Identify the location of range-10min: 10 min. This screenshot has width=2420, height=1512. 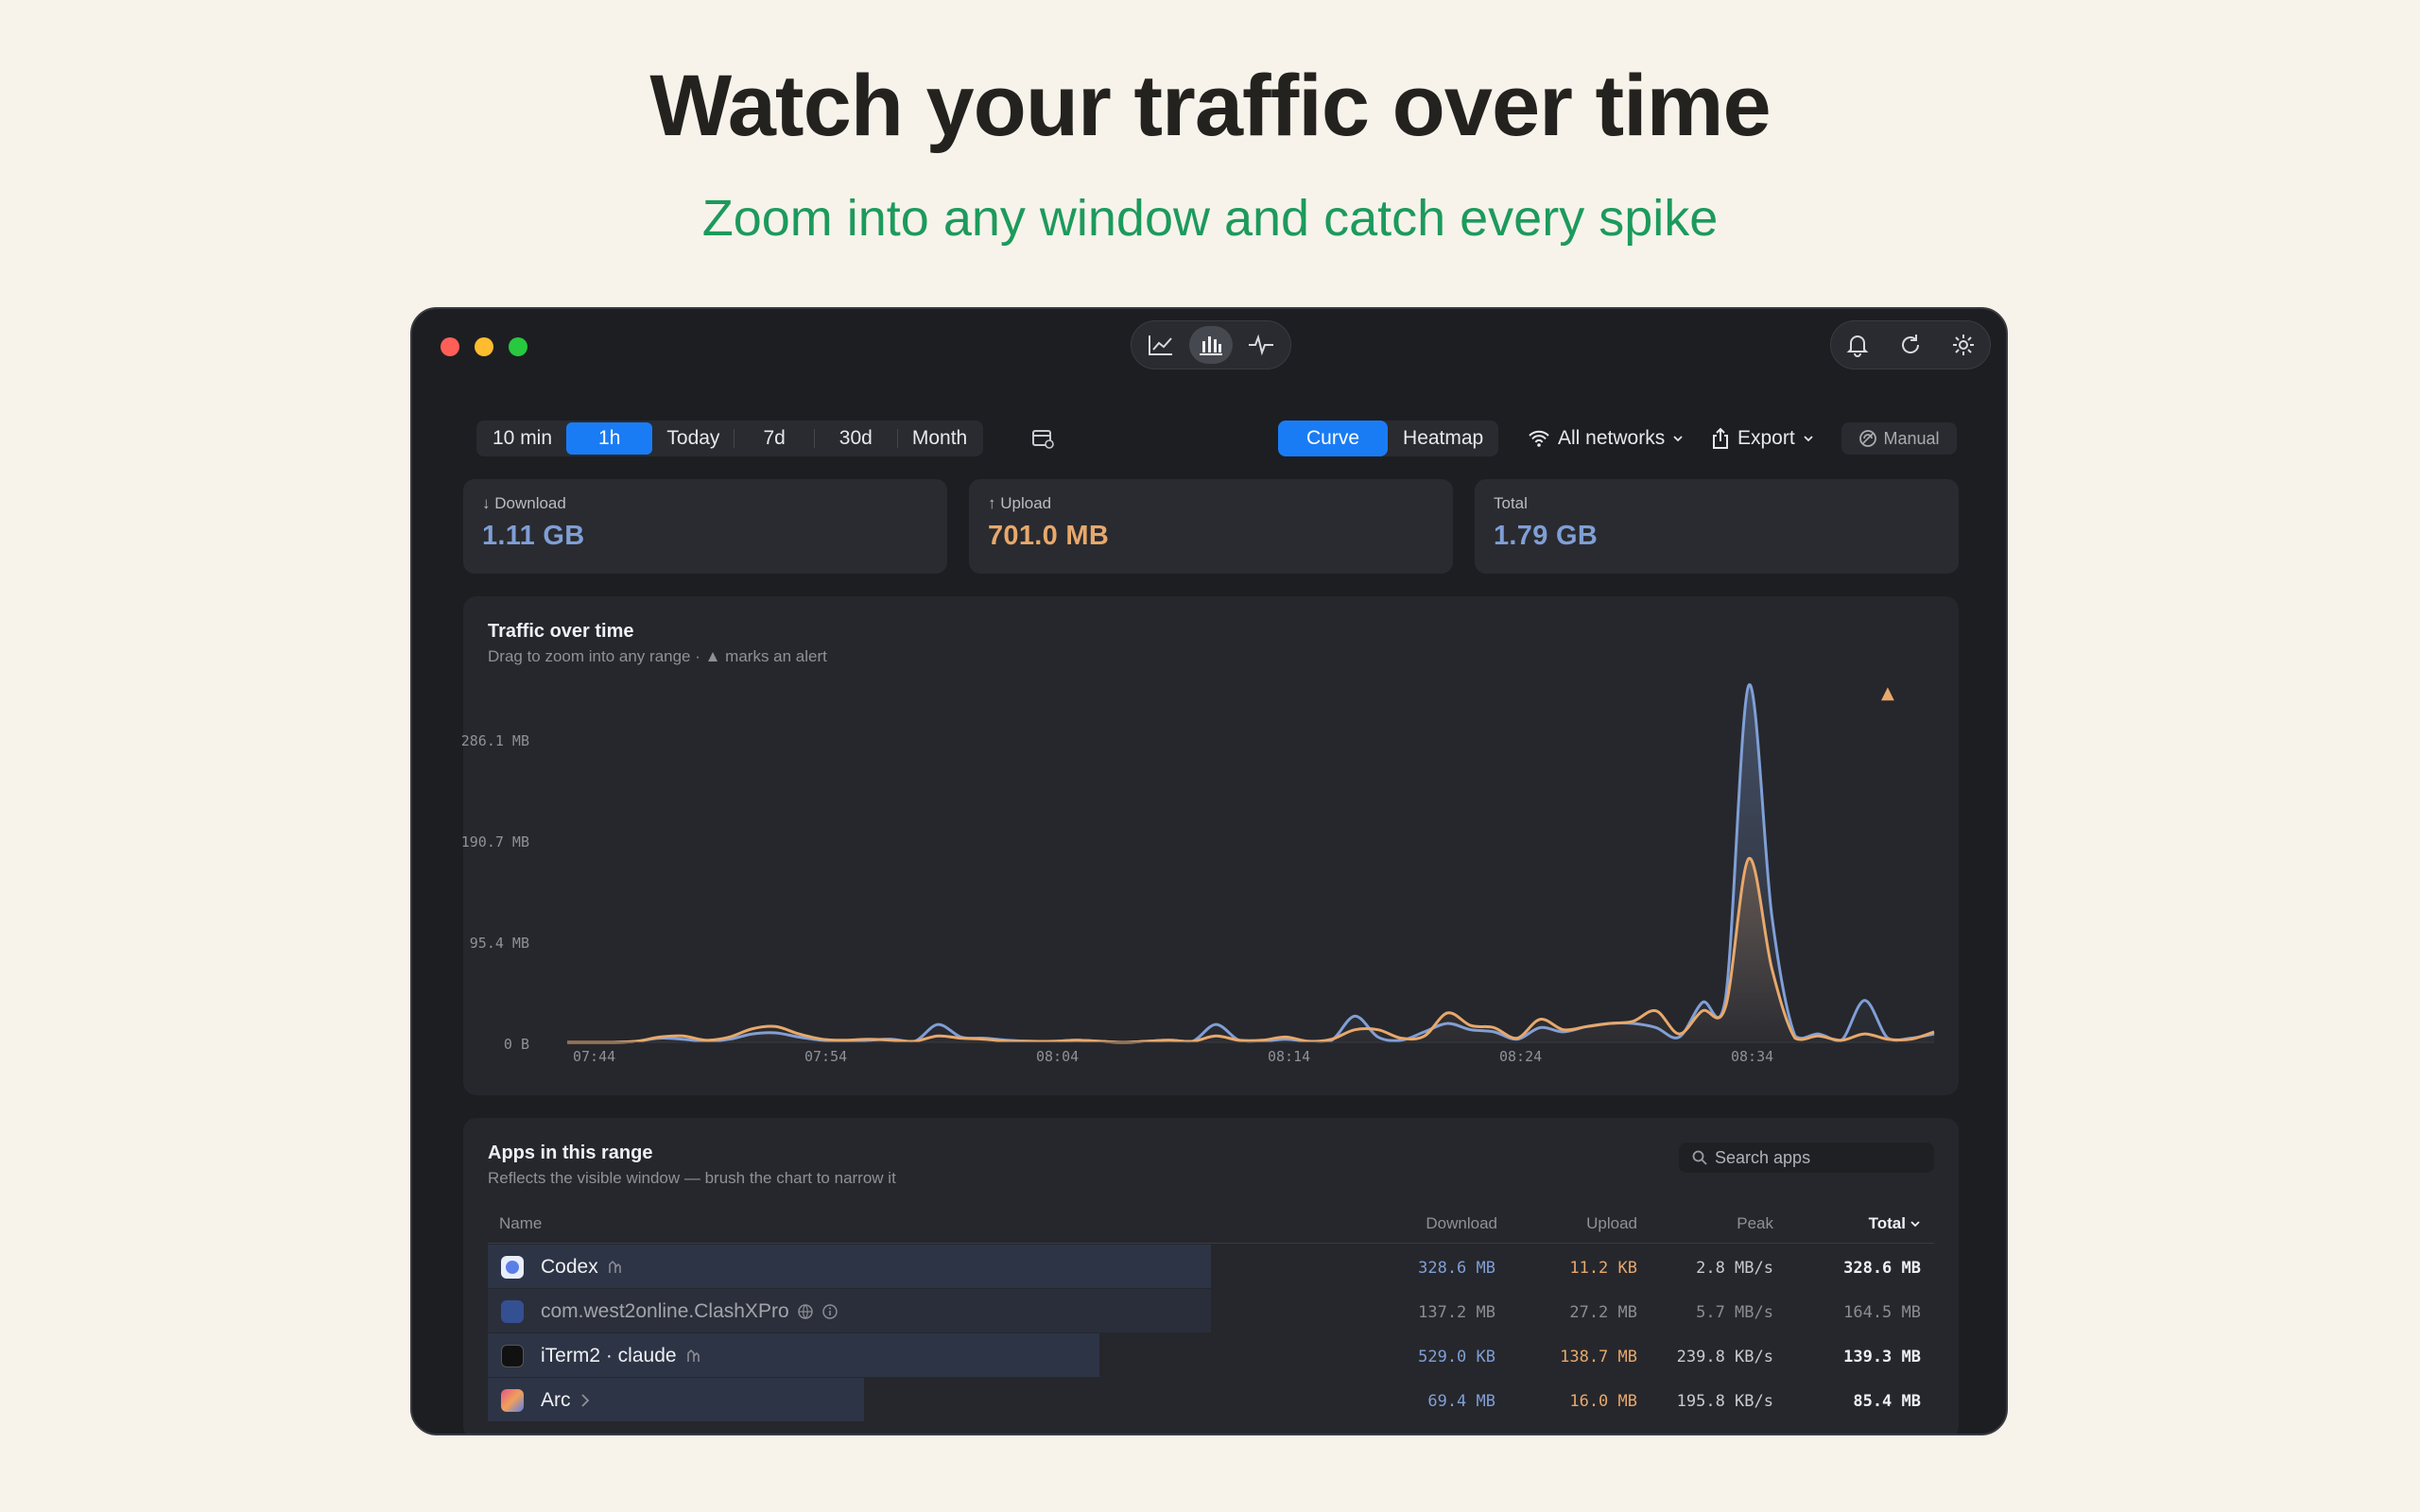
(522, 438).